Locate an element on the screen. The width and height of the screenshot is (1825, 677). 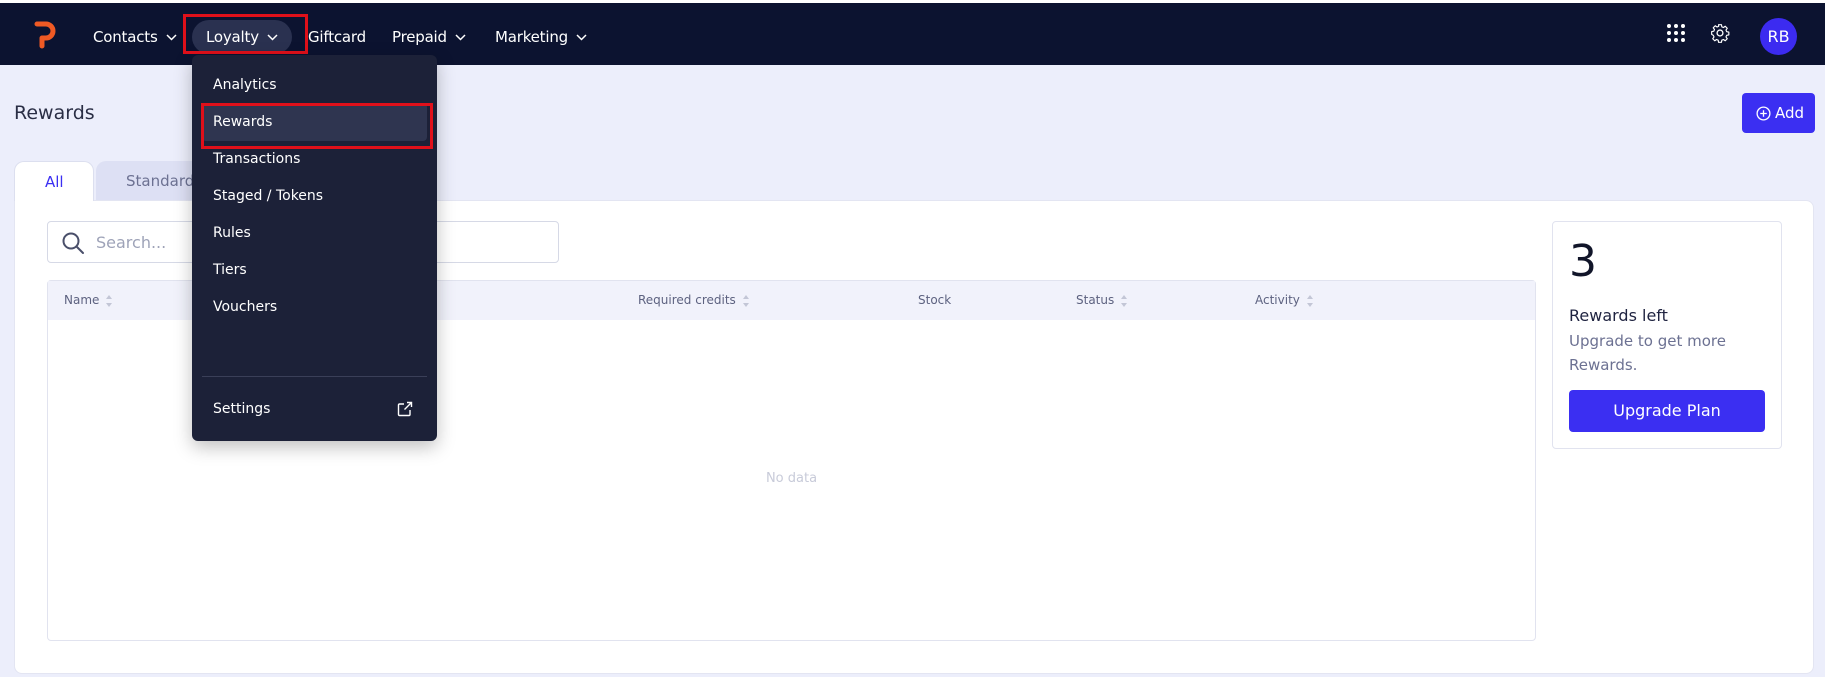
empty-state-text: No data is located at coordinates (791, 478).